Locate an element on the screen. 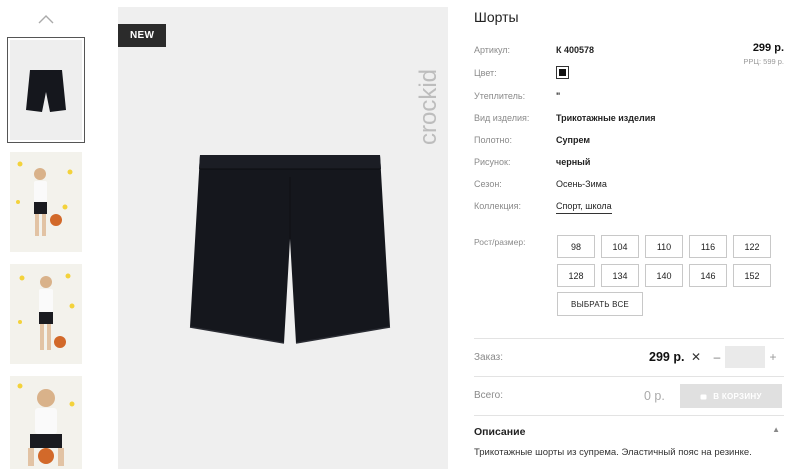 The width and height of the screenshot is (800, 469). add-to-cart-button: В КОРЗИНУ is located at coordinates (731, 396).